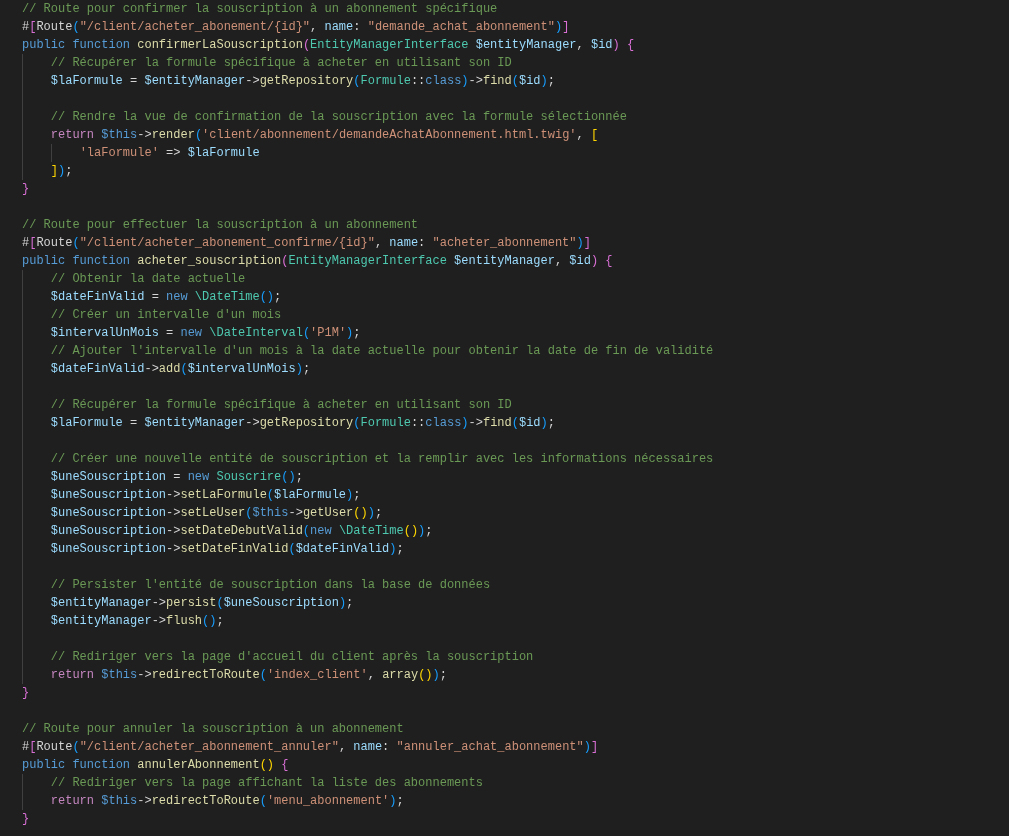 The height and width of the screenshot is (836, 1009). What do you see at coordinates (213, 549) in the screenshot?
I see `code-line: $uneSouscription->setDateFinValid($dateFinValid);` at bounding box center [213, 549].